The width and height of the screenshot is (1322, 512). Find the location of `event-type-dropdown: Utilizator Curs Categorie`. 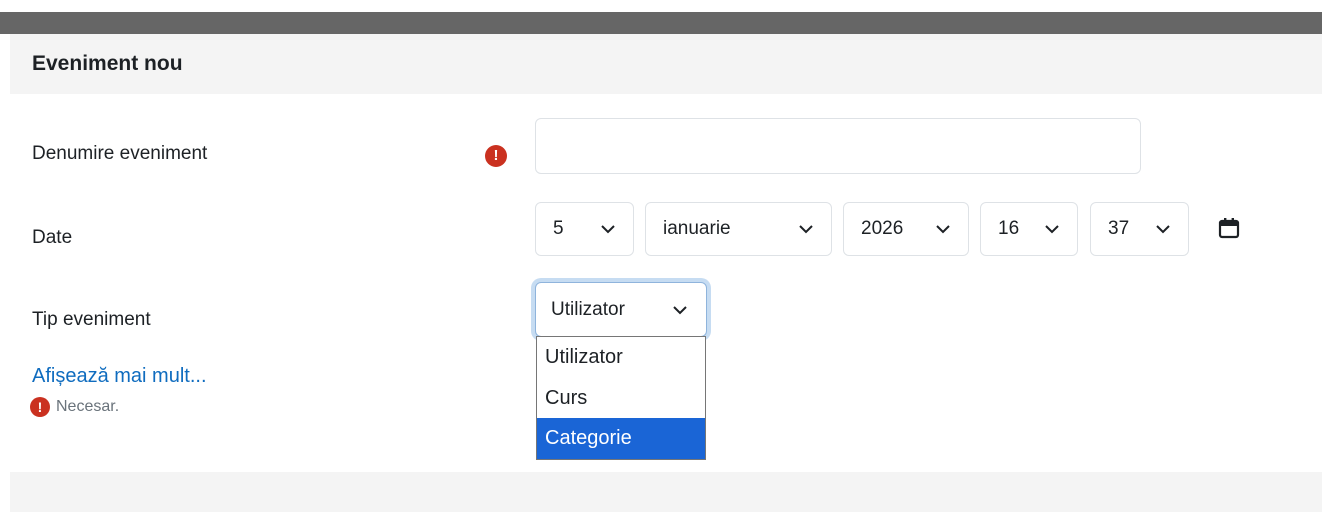

event-type-dropdown: Utilizator Curs Categorie is located at coordinates (621, 398).